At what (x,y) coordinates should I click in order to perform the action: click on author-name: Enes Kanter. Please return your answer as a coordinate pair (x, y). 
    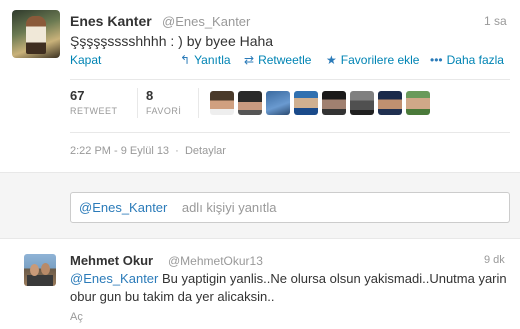
    Looking at the image, I should click on (111, 21).